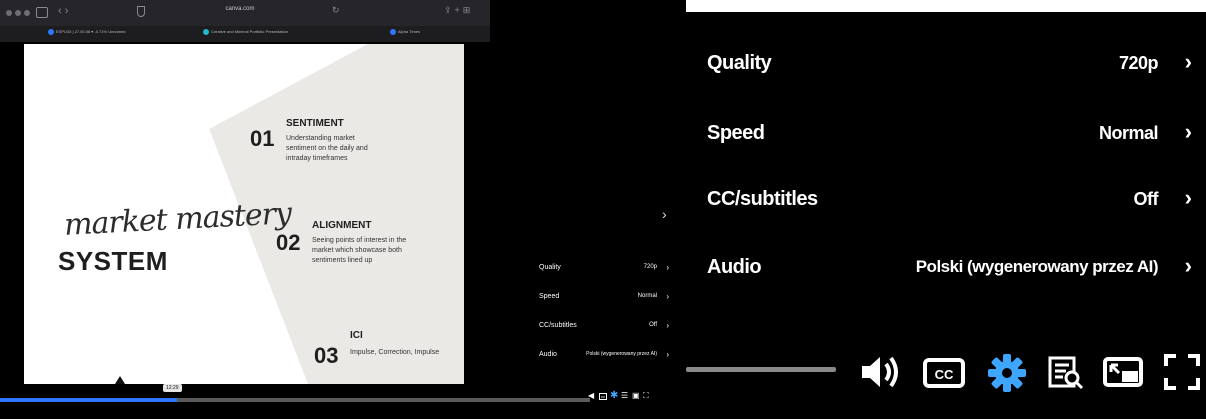  What do you see at coordinates (761, 369) in the screenshot?
I see `seek-bar` at bounding box center [761, 369].